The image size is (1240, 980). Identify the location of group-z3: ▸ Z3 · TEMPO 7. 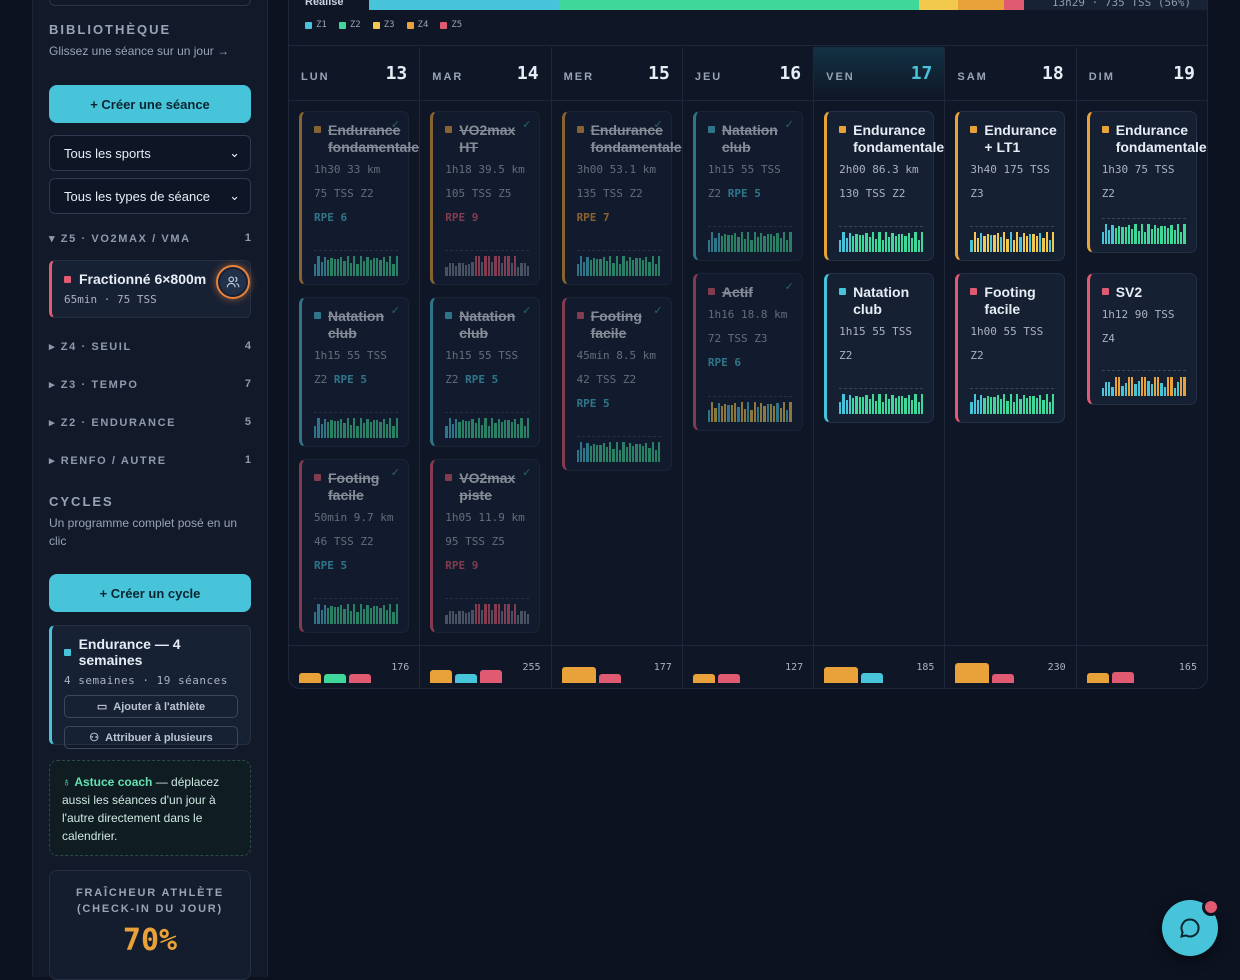
(150, 384).